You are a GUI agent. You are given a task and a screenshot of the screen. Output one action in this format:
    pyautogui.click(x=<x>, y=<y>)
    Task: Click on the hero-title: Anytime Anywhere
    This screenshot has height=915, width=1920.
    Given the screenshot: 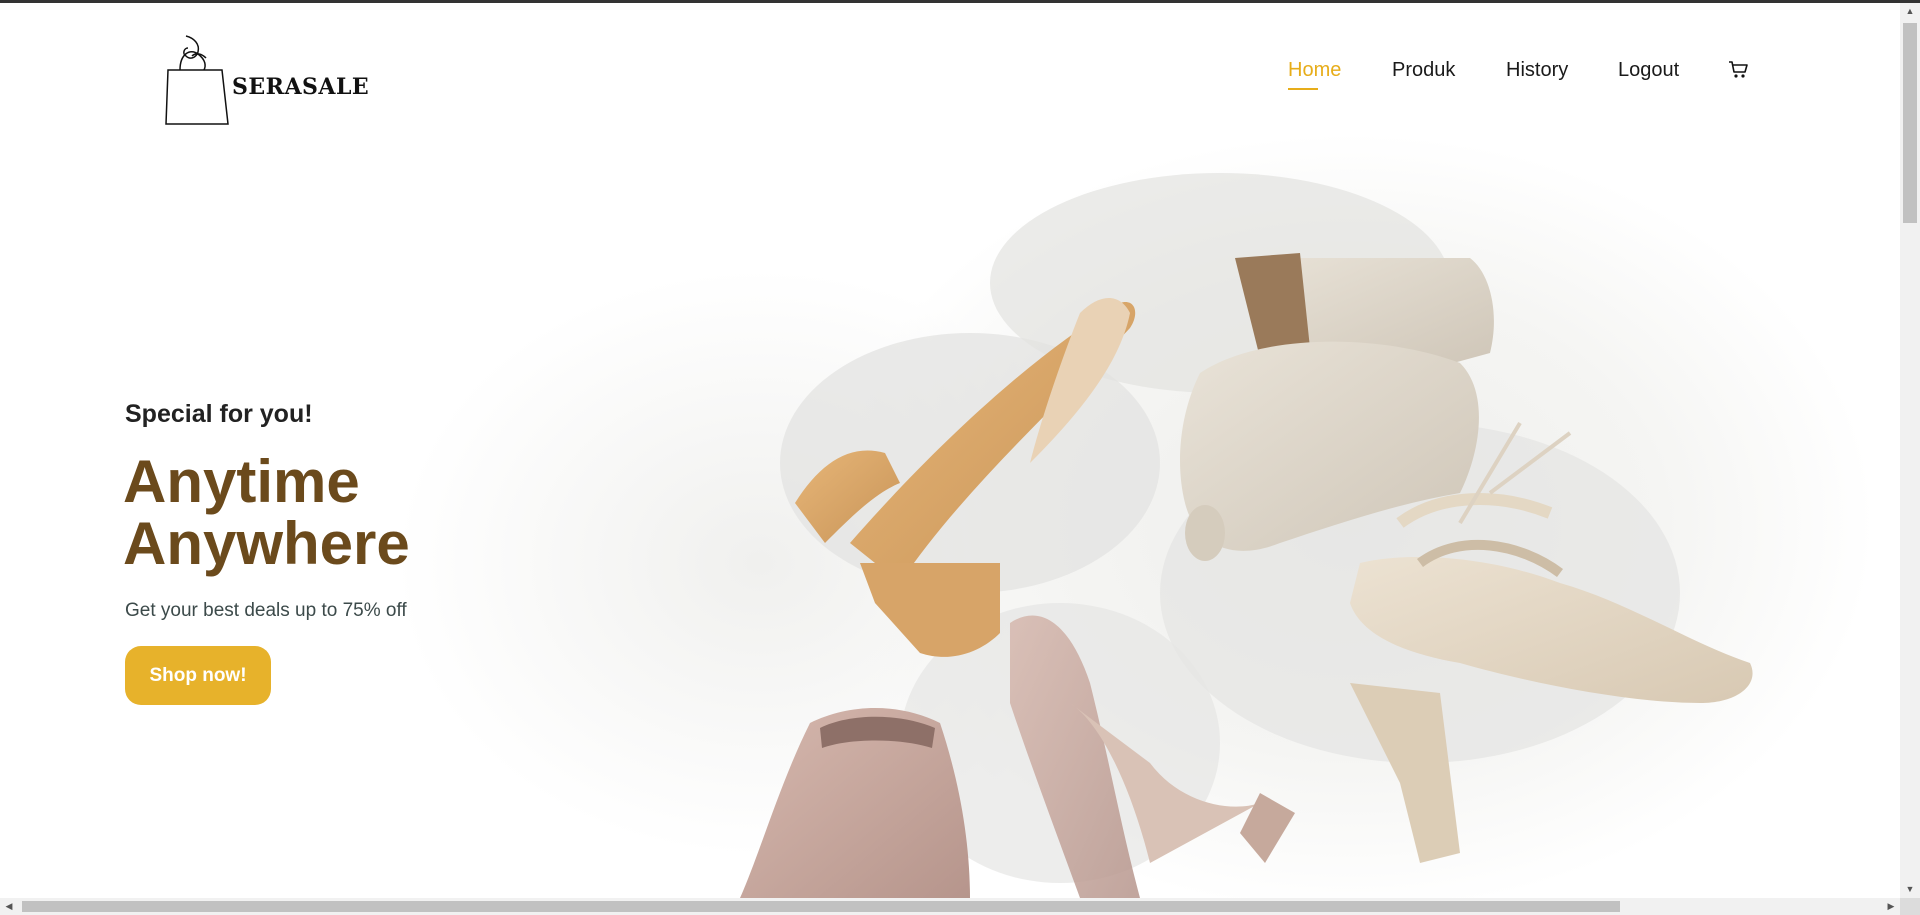 What is the action you would take?
    pyautogui.click(x=383, y=513)
    